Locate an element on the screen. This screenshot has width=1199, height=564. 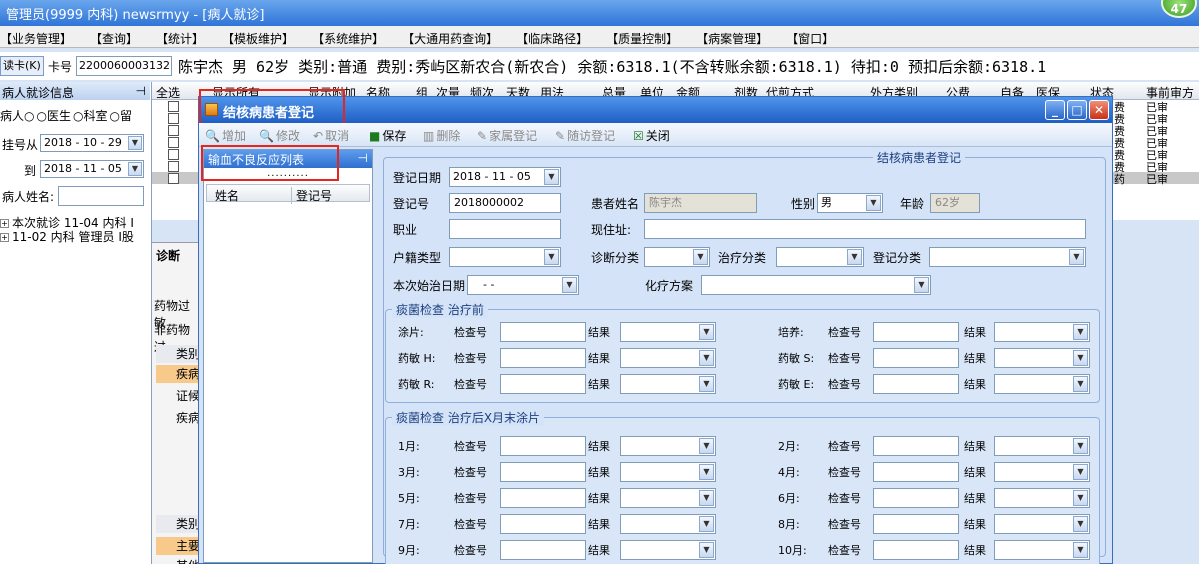
job-input is located at coordinates (505, 229).